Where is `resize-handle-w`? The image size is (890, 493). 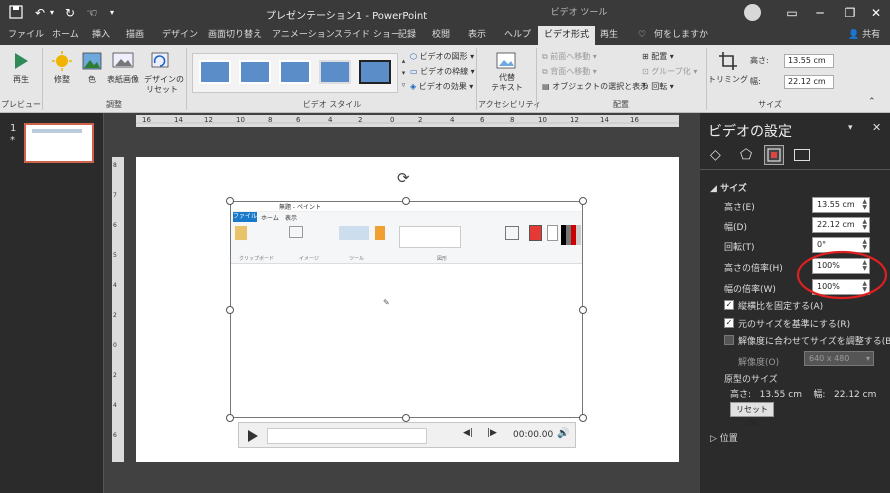
resize-handle-w is located at coordinates (230, 310).